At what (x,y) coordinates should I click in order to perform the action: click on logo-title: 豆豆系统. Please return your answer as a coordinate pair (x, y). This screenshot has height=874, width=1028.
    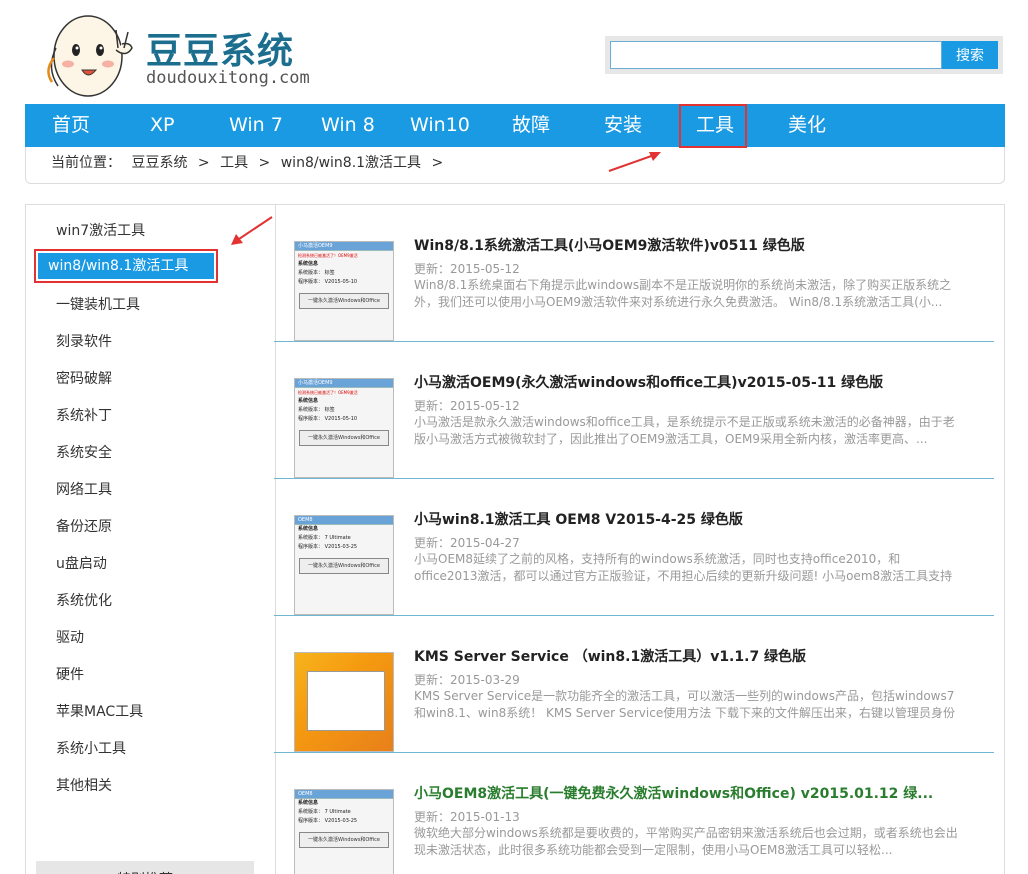
    Looking at the image, I should click on (220, 51).